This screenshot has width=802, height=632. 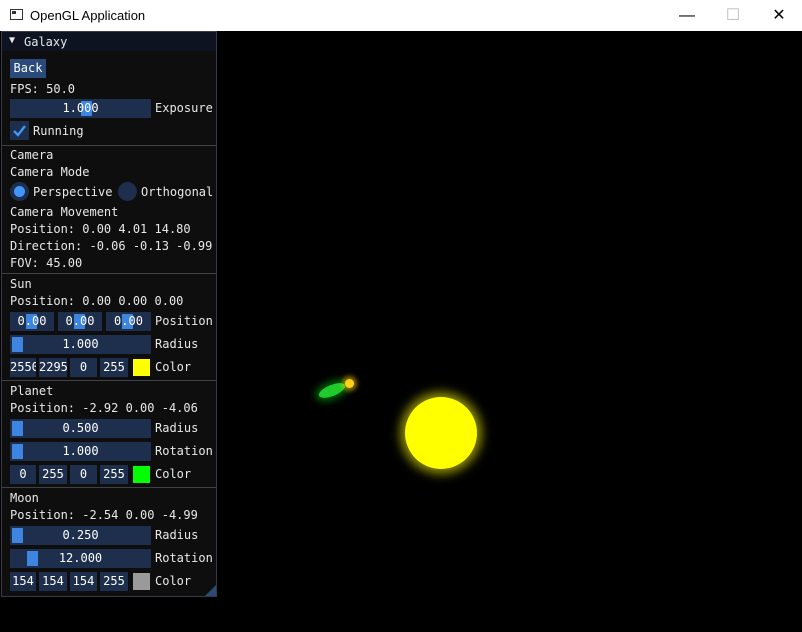 I want to click on exposure-slider: 1.000, so click(x=80, y=108).